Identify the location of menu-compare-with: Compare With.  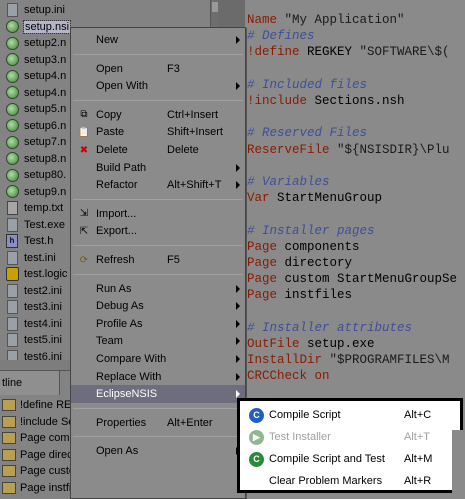
(158, 359).